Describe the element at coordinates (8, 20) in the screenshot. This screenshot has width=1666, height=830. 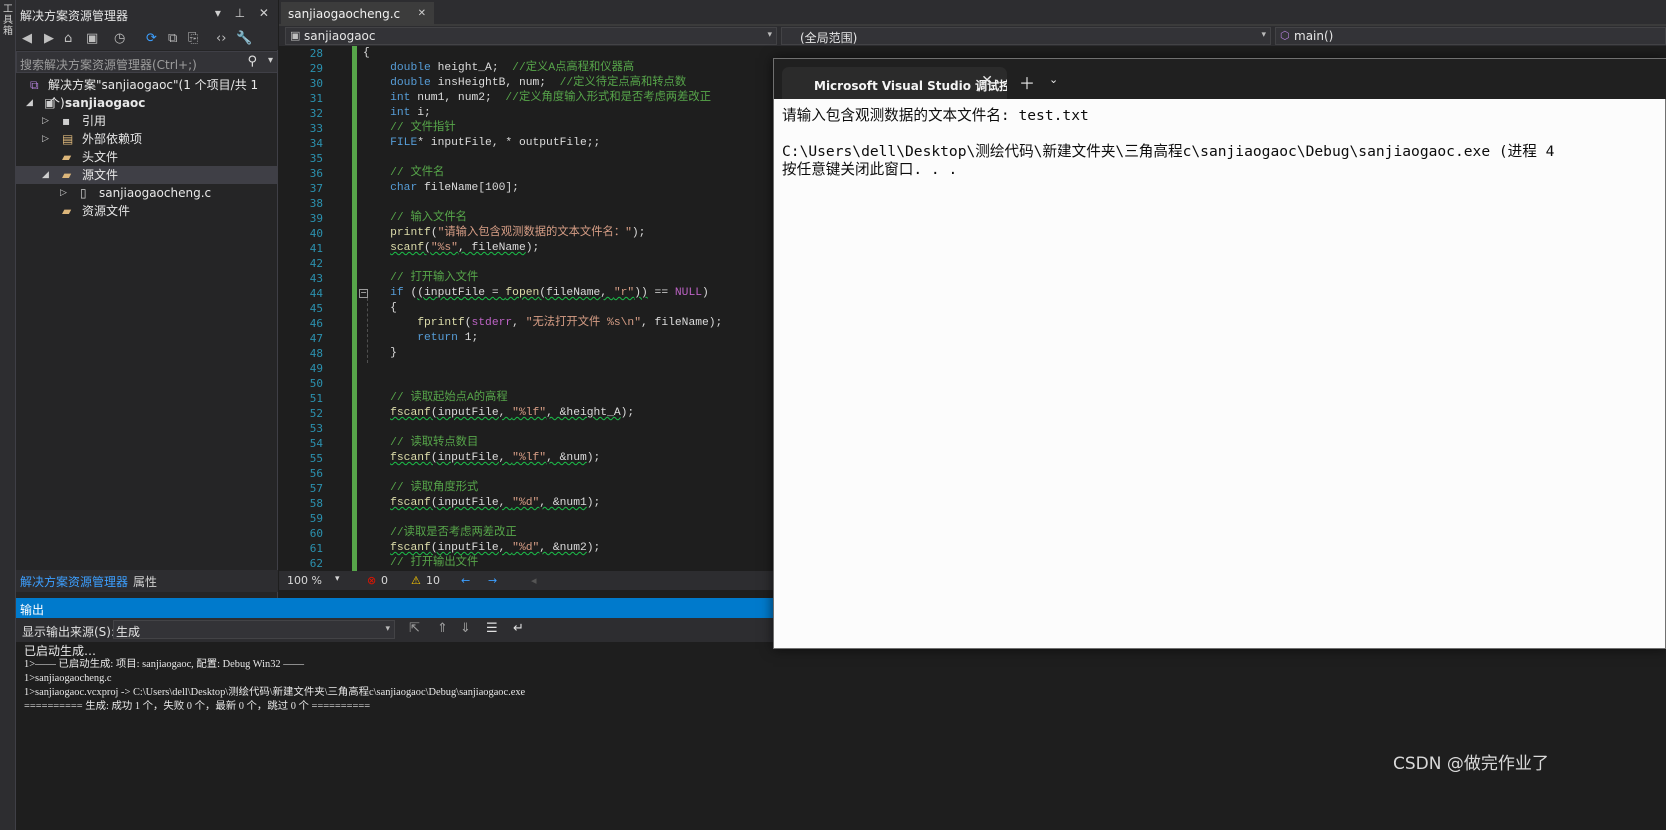
I see `toolbox-label: 工具箱` at that location.